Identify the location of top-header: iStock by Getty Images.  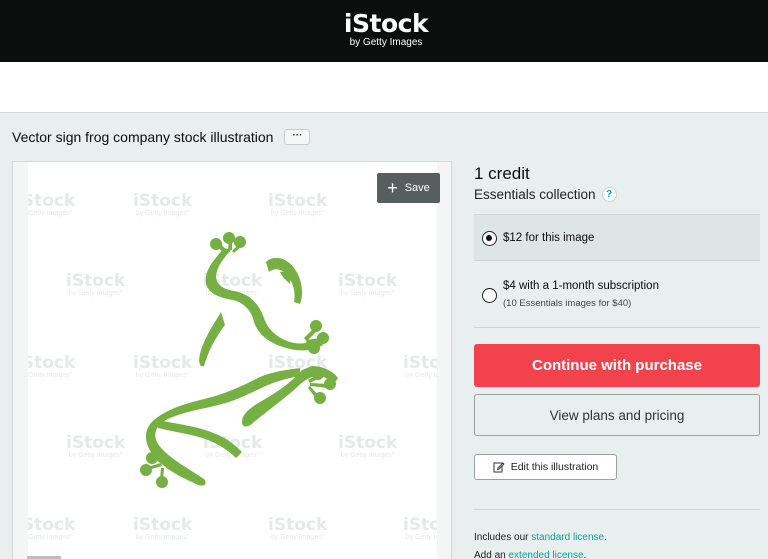
(384, 31).